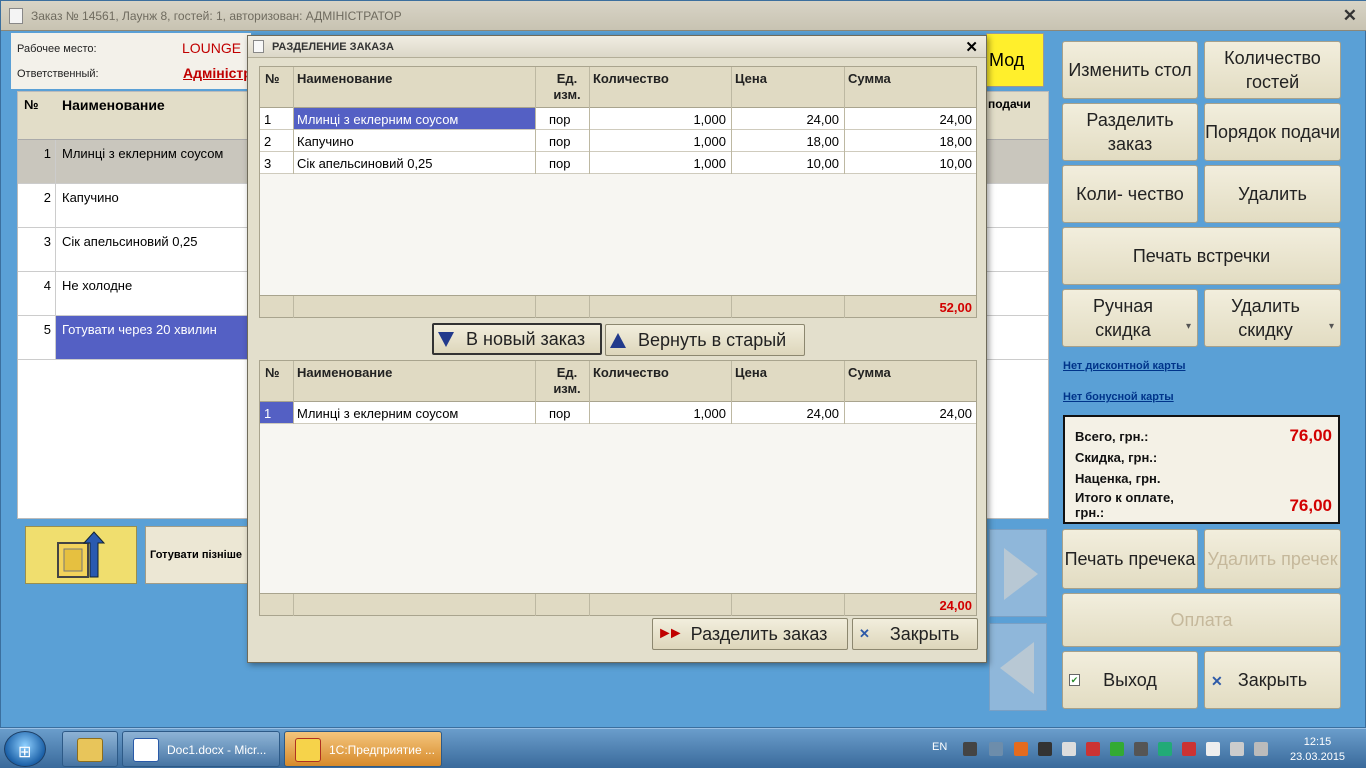 The image size is (1366, 768). Describe the element at coordinates (939, 747) in the screenshot. I see `language-indicator: EN` at that location.